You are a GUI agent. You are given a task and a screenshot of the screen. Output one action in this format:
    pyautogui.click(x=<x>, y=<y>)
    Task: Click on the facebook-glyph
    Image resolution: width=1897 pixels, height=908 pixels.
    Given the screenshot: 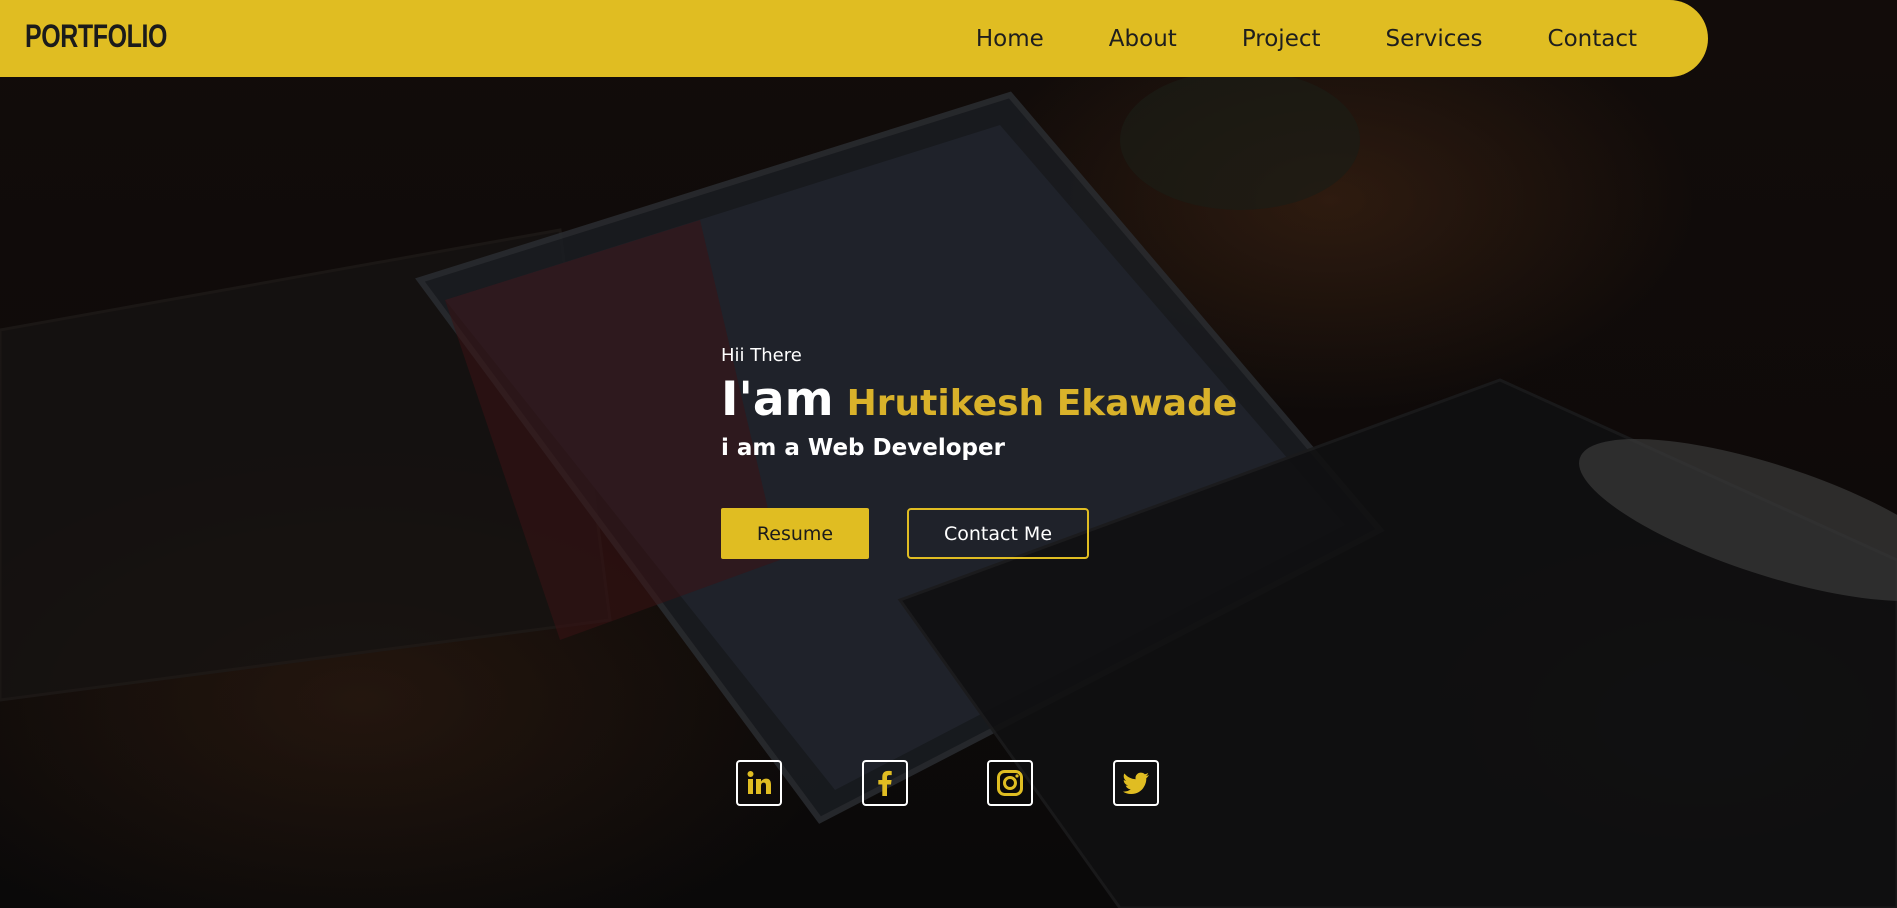 What is the action you would take?
    pyautogui.click(x=885, y=783)
    